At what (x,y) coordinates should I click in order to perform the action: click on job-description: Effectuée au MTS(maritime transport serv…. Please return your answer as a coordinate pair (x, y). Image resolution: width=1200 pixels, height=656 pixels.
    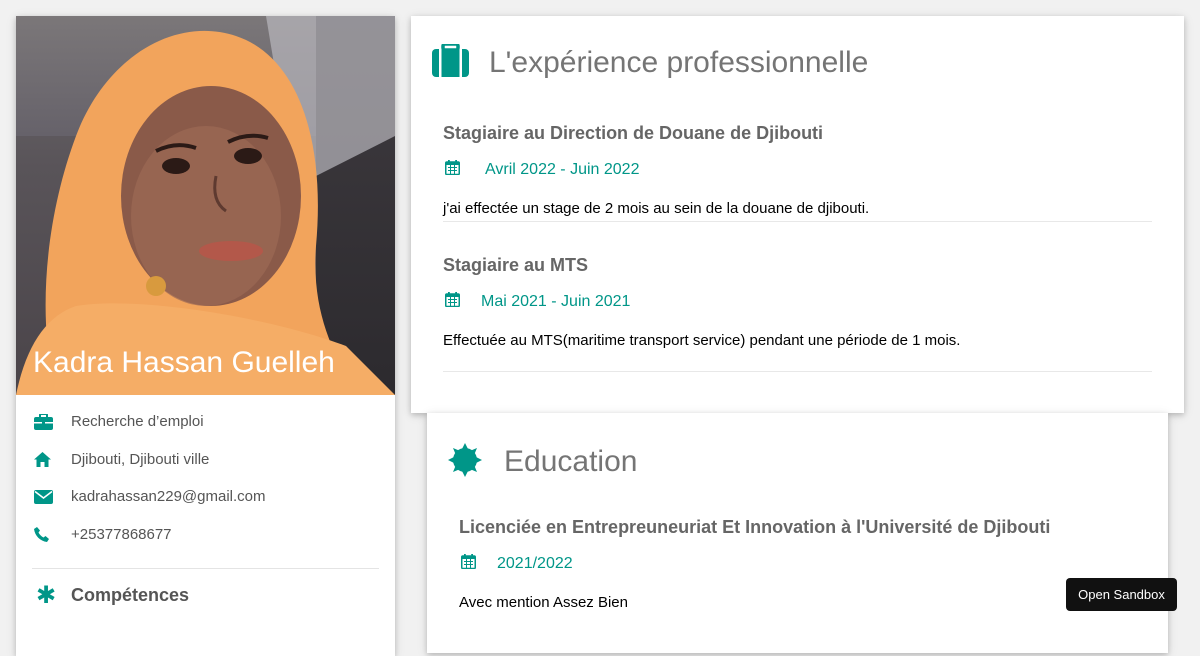
    Looking at the image, I should click on (702, 340).